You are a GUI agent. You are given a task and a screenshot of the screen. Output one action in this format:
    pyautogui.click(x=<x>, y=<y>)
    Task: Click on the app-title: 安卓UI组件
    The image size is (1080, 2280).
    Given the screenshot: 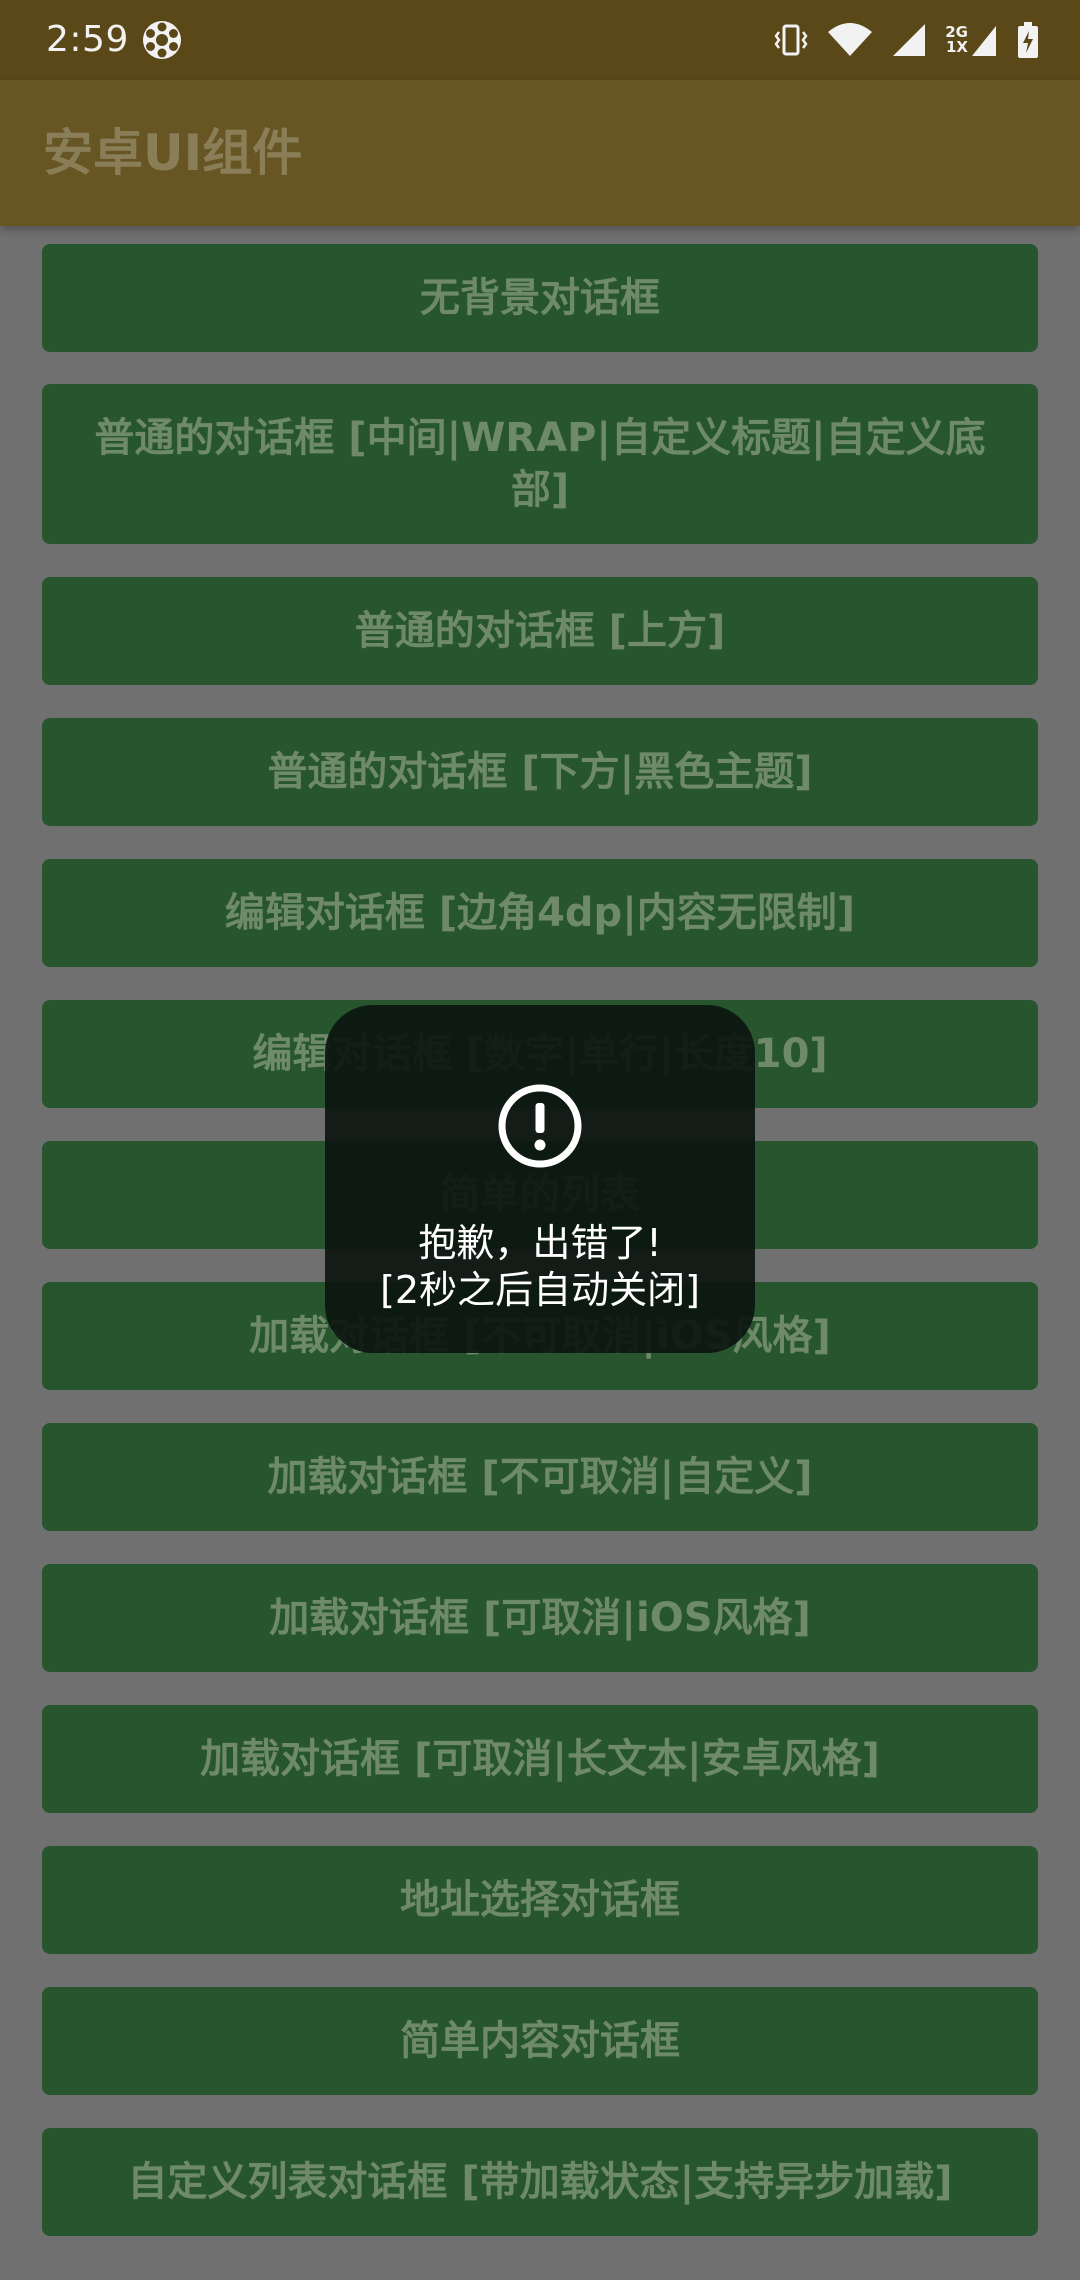 What is the action you would take?
    pyautogui.click(x=173, y=153)
    